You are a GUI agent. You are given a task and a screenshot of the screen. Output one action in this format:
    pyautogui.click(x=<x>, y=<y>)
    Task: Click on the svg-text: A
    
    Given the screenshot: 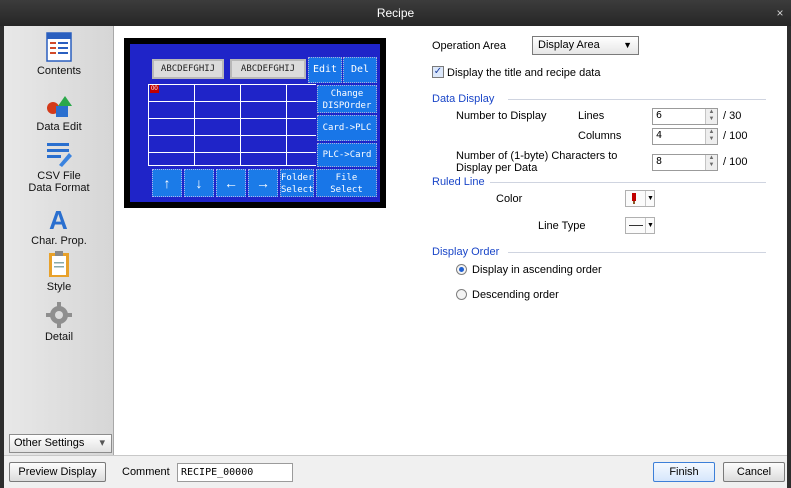 What is the action you would take?
    pyautogui.click(x=58, y=219)
    